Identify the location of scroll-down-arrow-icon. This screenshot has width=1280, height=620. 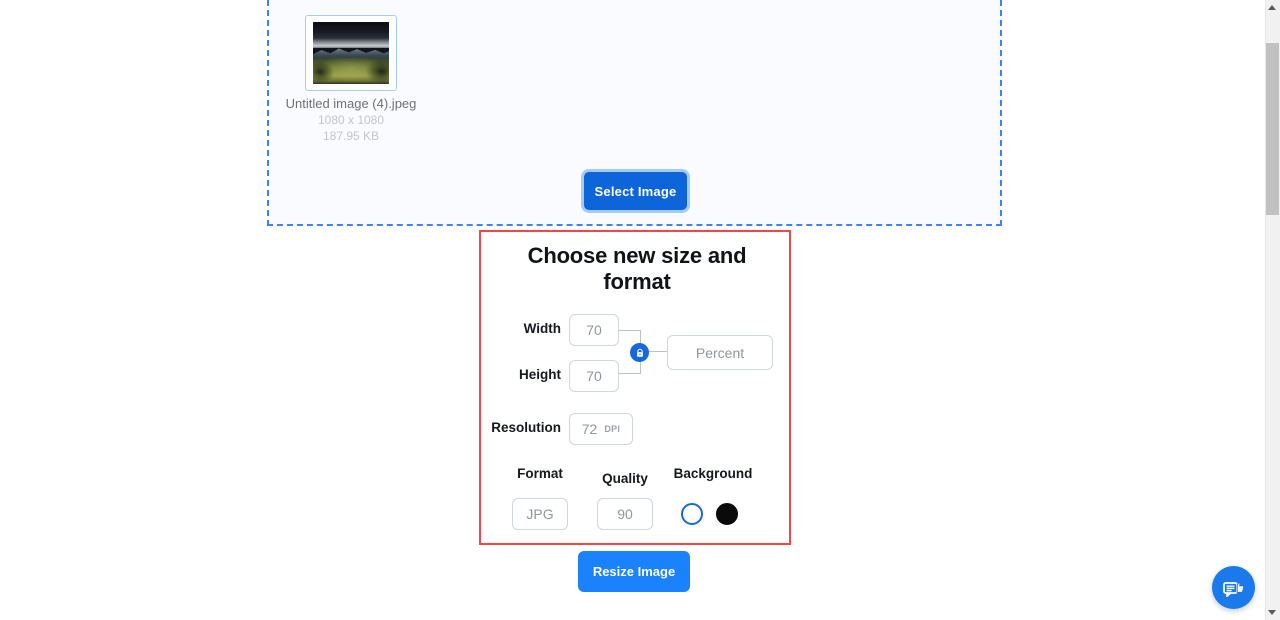
(1272, 612).